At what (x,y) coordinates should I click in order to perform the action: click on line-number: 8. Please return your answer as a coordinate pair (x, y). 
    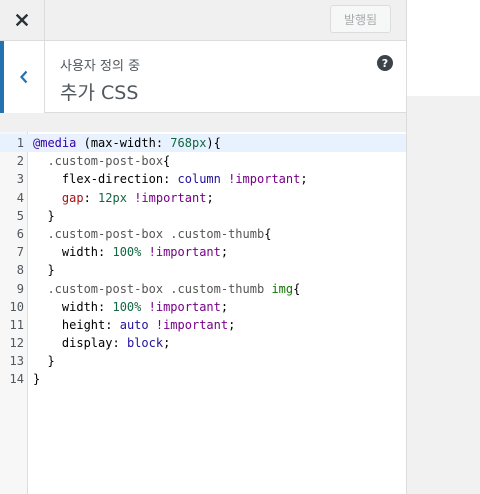
    Looking at the image, I should click on (20, 270).